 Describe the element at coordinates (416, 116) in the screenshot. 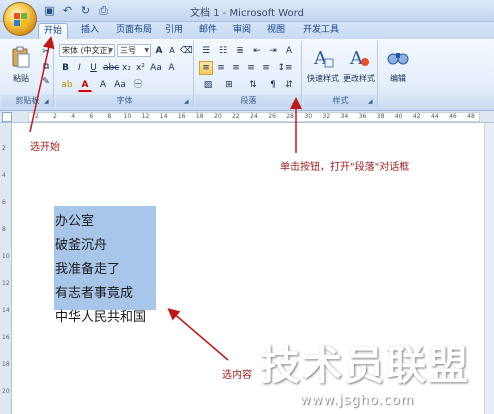

I see `ruler-number: 42` at that location.